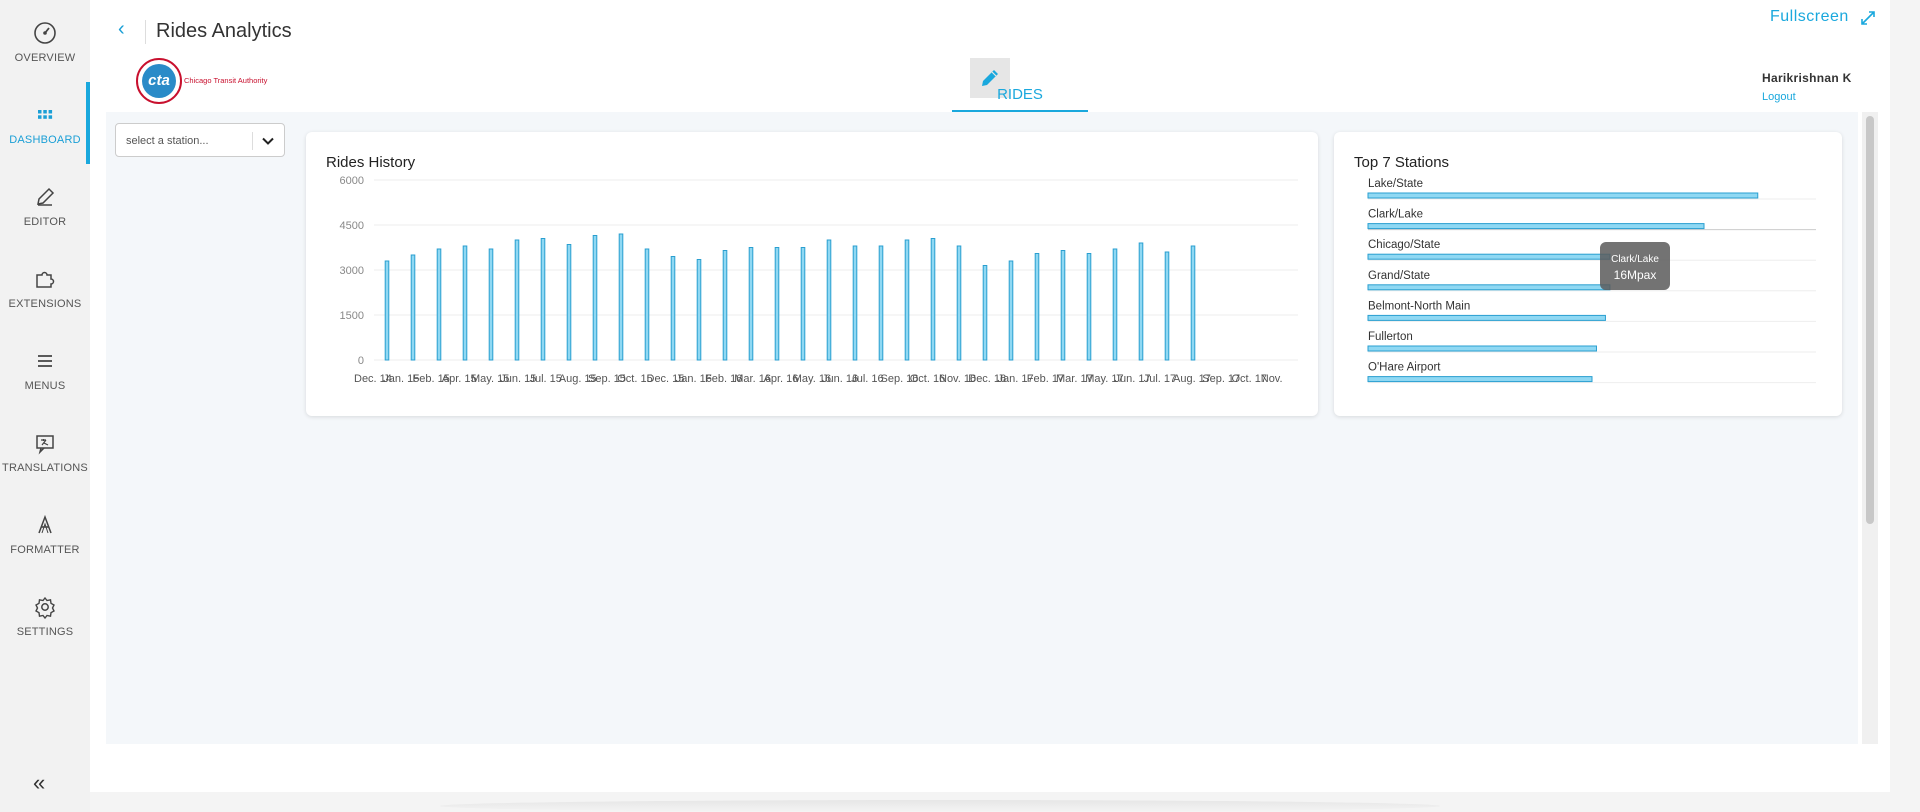  I want to click on fullscreen-button: Fullscreen, so click(1830, 17).